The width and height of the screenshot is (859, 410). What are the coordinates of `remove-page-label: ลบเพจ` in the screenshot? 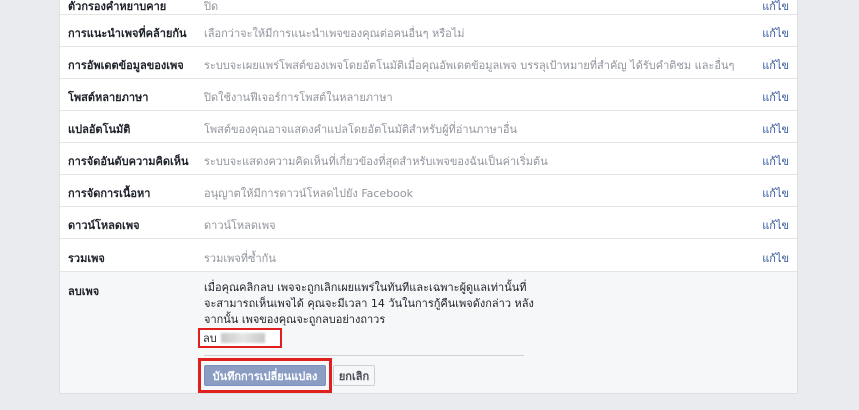 It's located at (84, 291).